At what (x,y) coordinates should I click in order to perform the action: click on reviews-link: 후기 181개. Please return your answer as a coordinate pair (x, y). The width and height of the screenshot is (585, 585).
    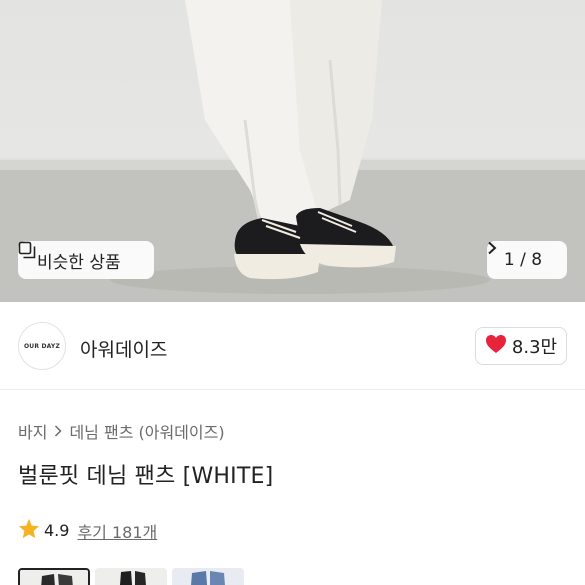
    Looking at the image, I should click on (117, 531).